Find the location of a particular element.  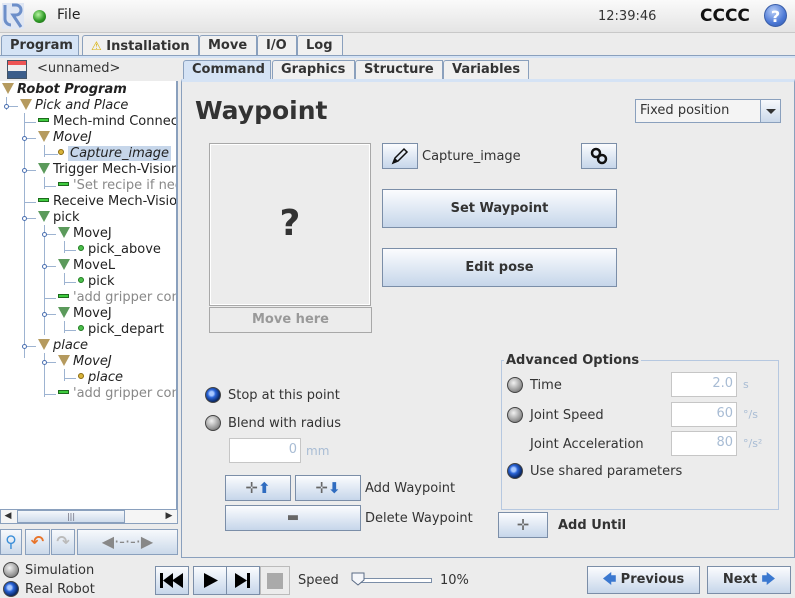

help-button: ? is located at coordinates (775, 15).